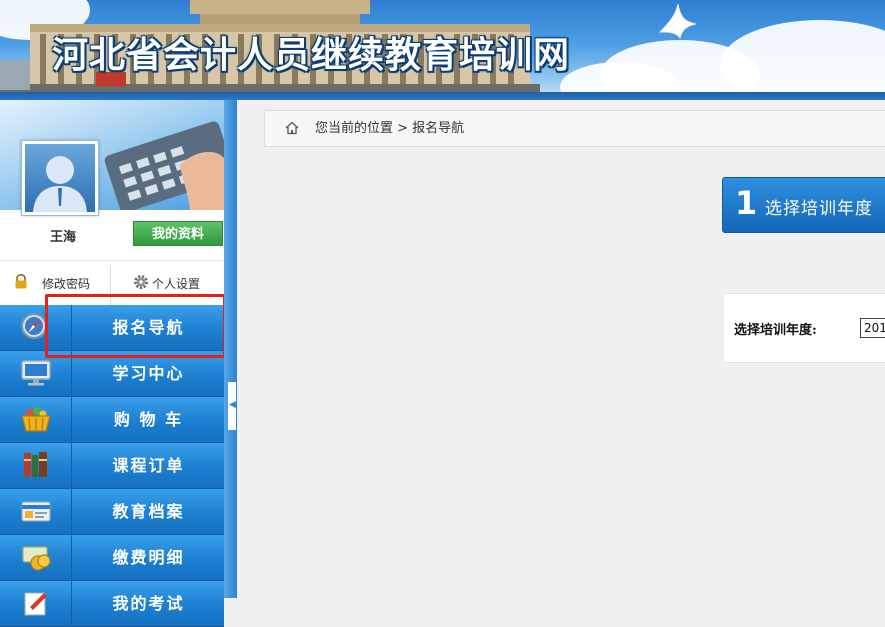 The width and height of the screenshot is (885, 627). I want to click on utility-divider, so click(110, 285).